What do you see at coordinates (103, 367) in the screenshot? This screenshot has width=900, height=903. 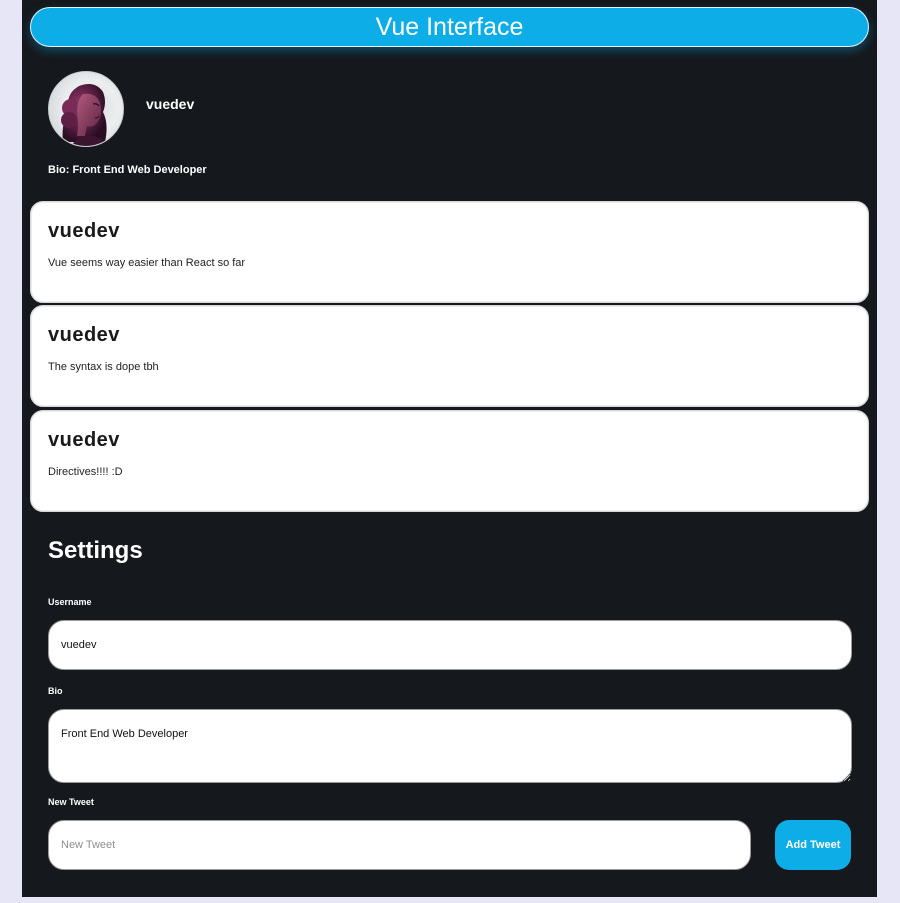 I see `tweet-text: The syntax is dope tbh` at bounding box center [103, 367].